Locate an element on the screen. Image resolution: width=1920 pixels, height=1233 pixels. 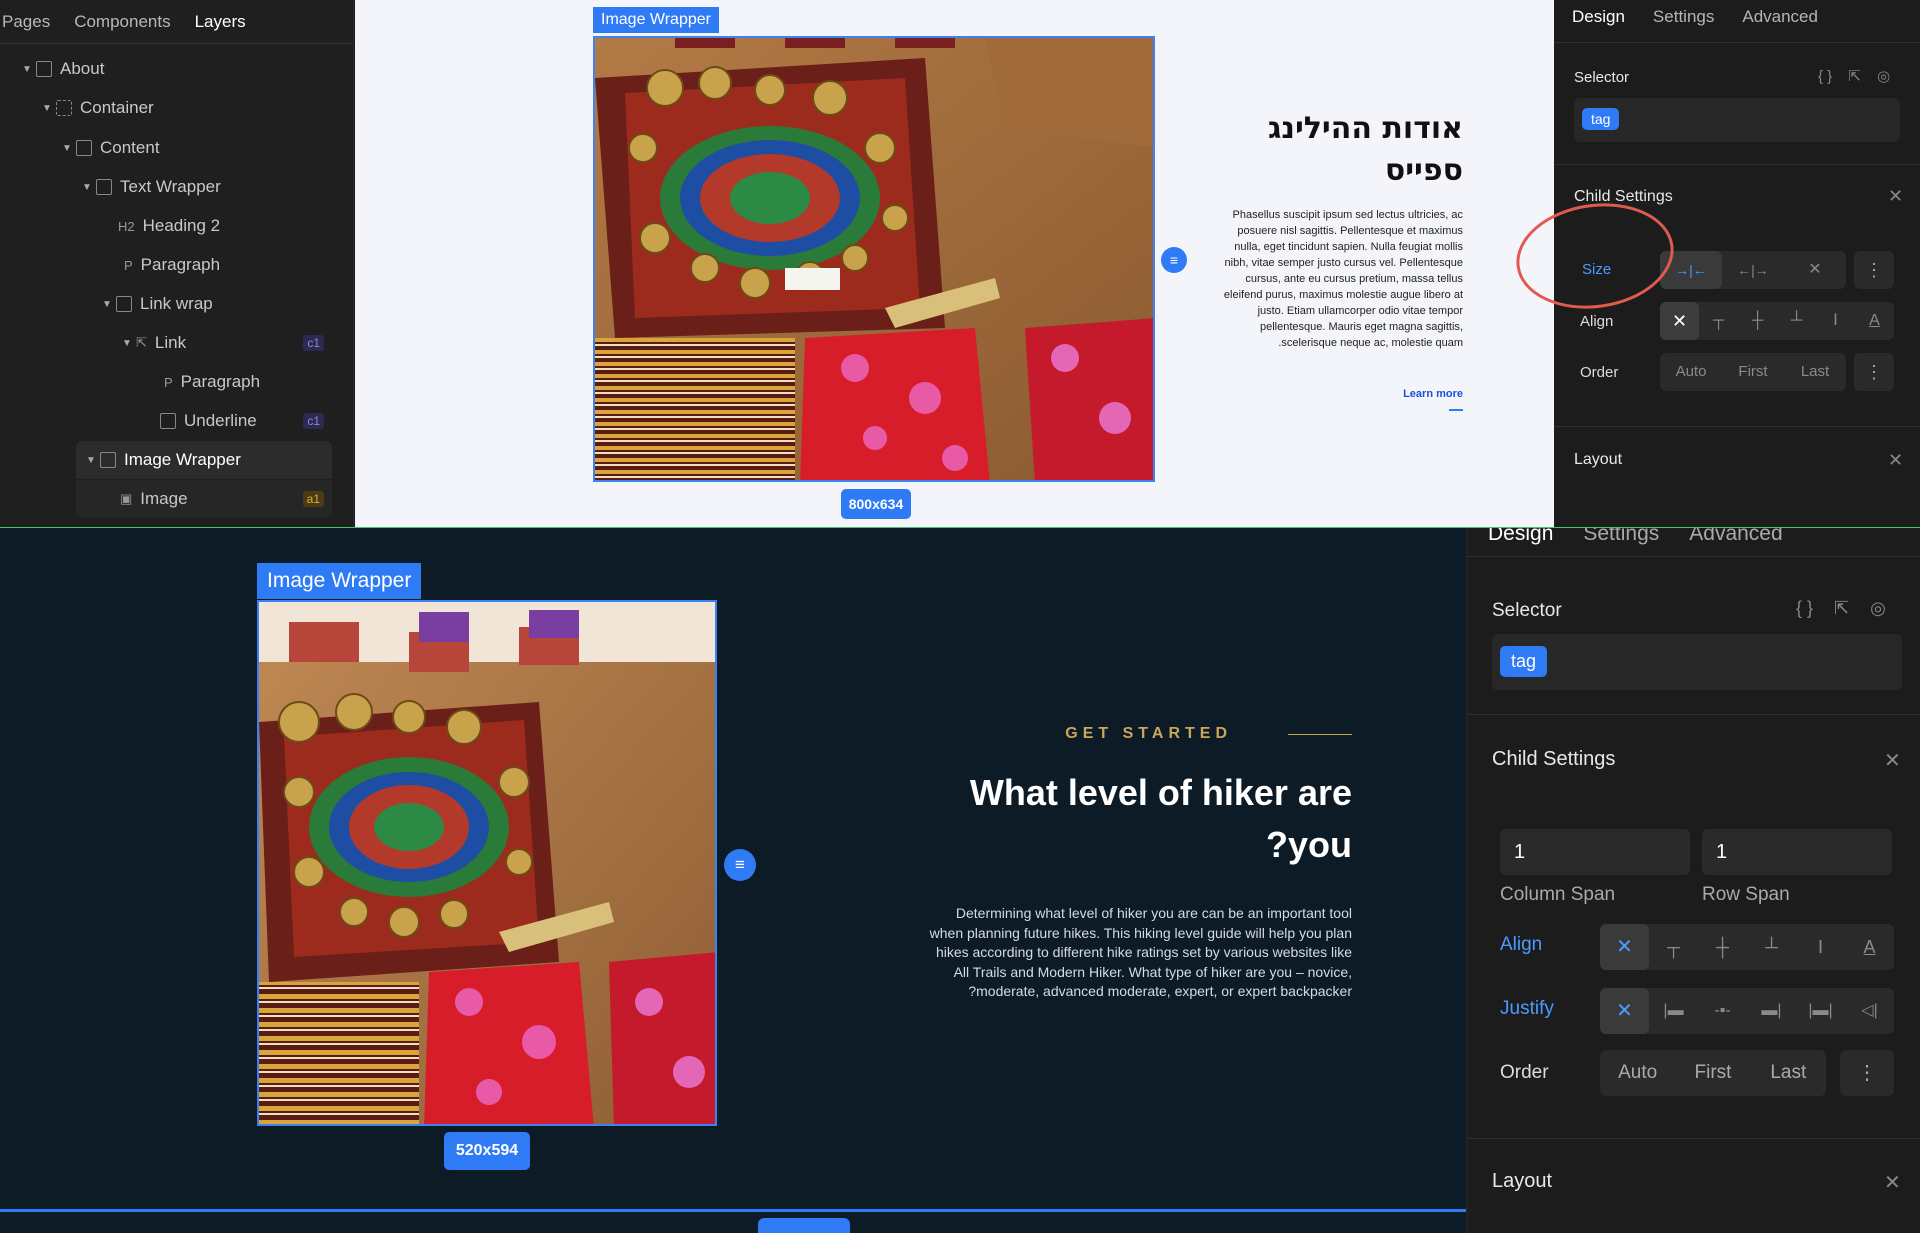
justify-stretch-icon: |▬| is located at coordinates (1820, 1011).